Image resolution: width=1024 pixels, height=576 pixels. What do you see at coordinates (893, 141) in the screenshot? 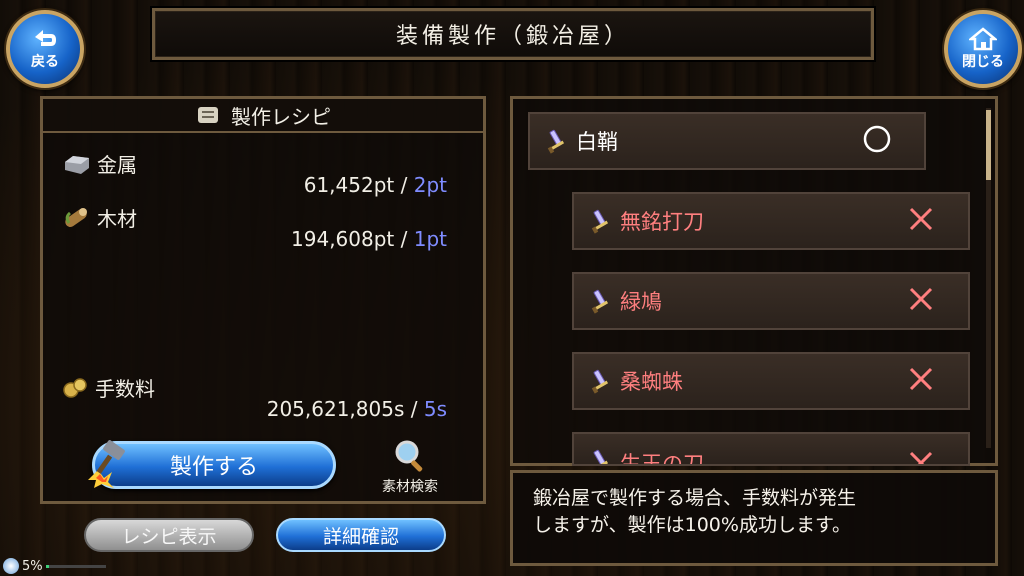
I see `craftable-circle-icon` at bounding box center [893, 141].